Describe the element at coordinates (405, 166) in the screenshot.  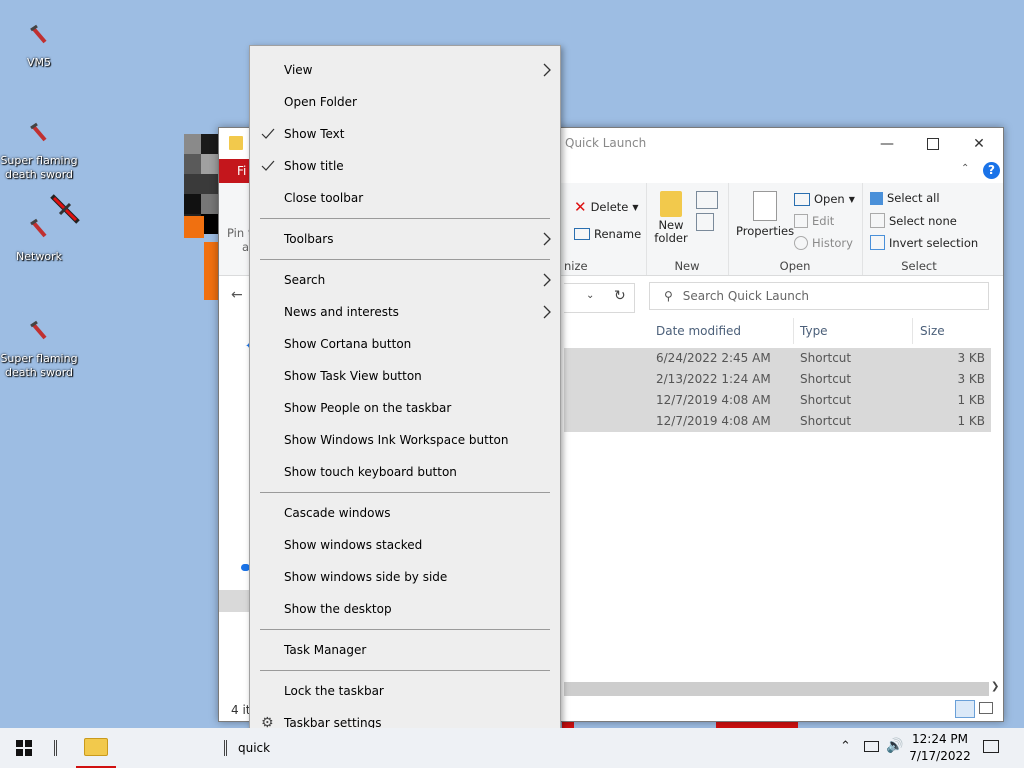
I see `menu-item-show-title: Show title` at that location.